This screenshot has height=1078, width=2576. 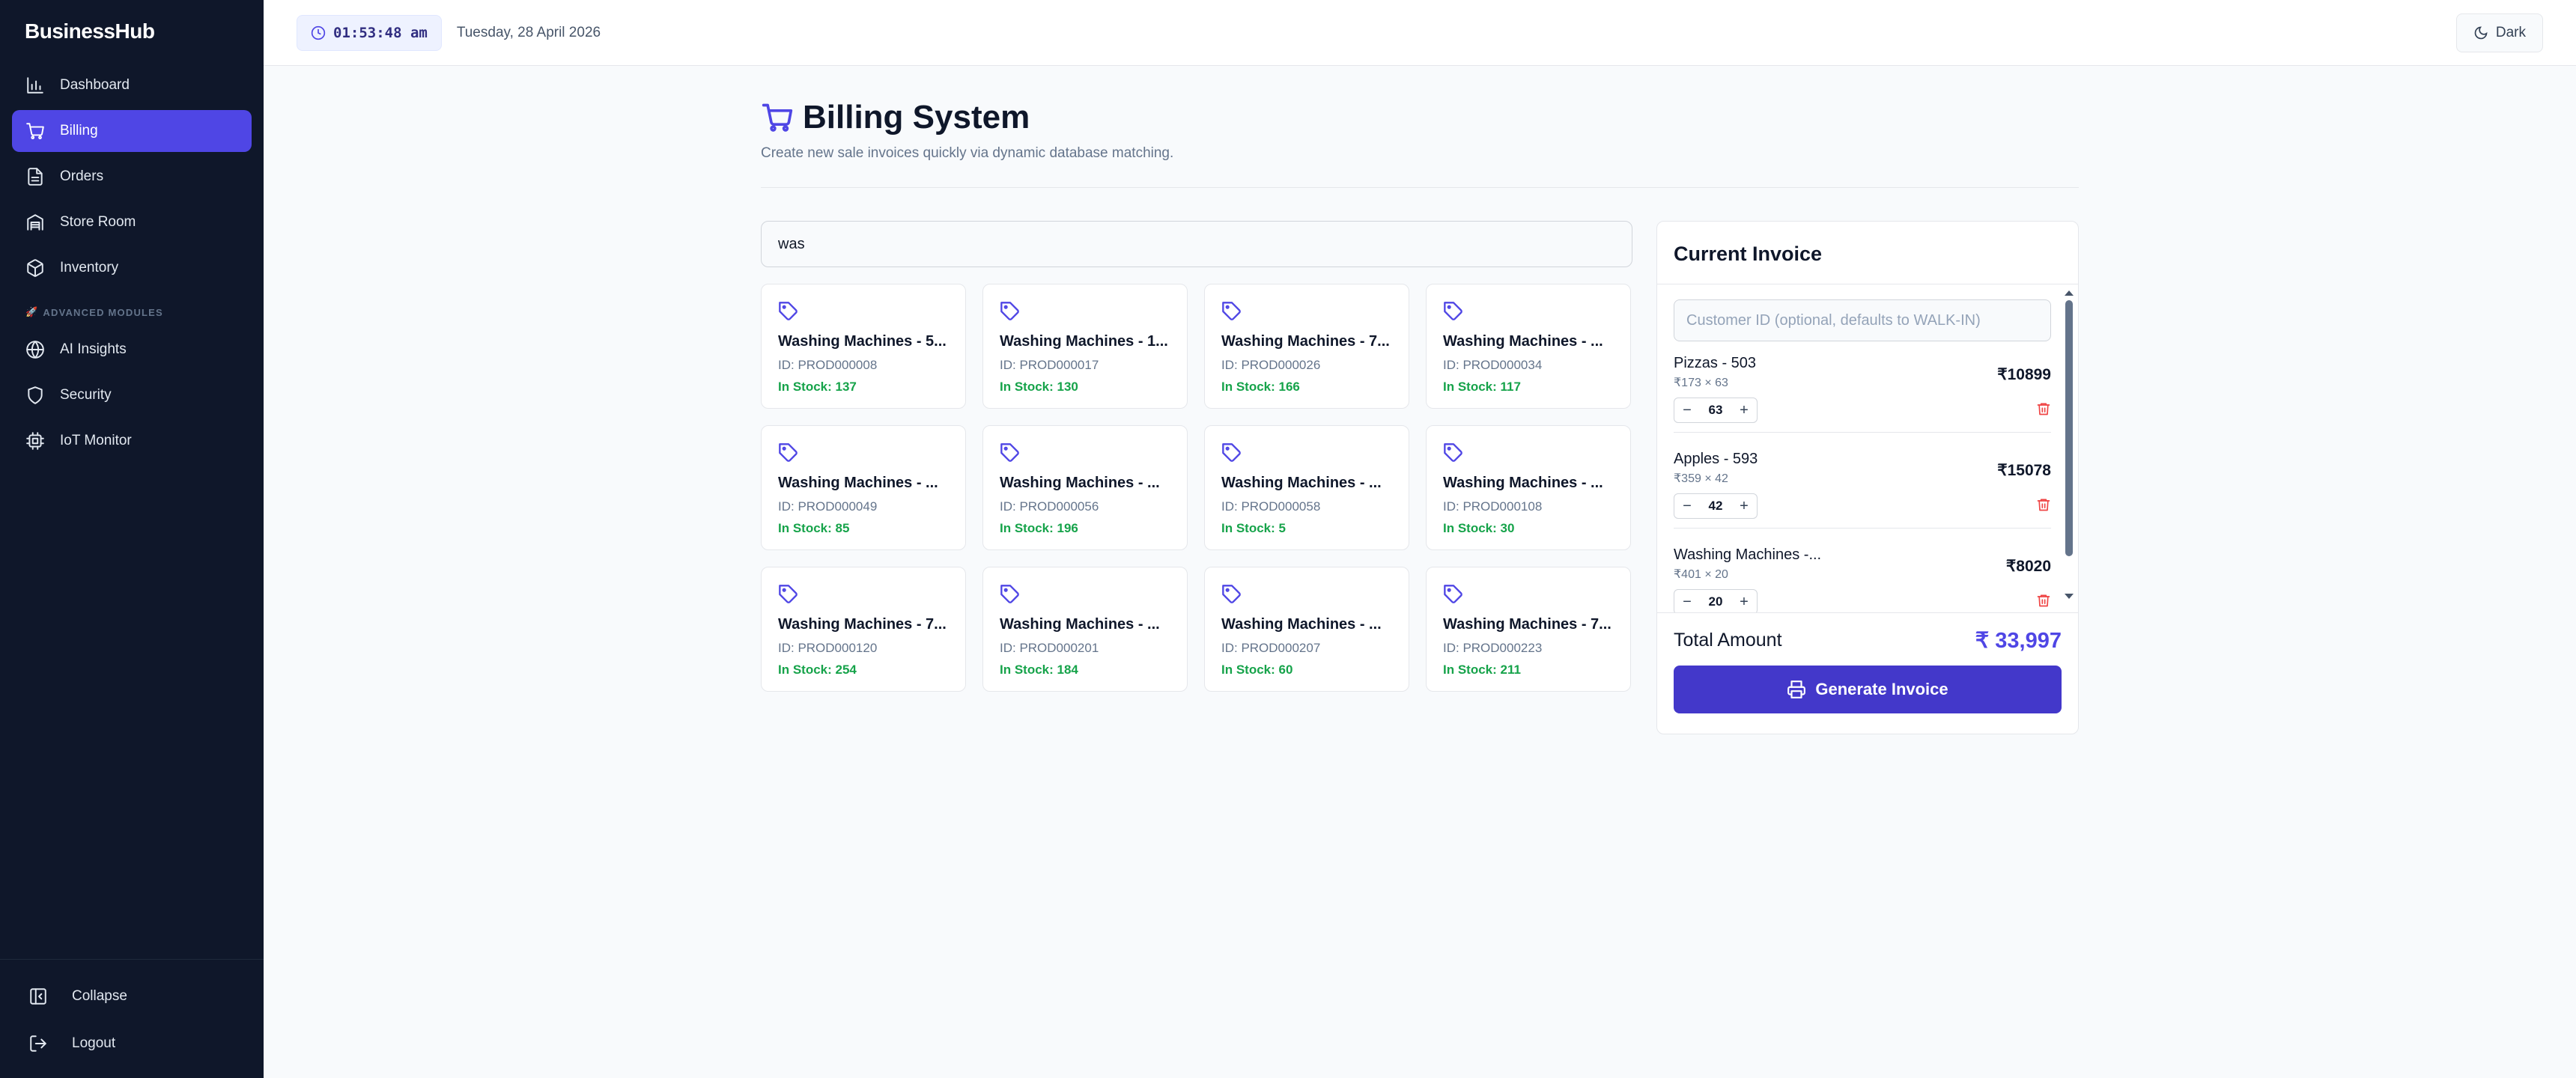 What do you see at coordinates (35, 177) in the screenshot?
I see `file-text-icon` at bounding box center [35, 177].